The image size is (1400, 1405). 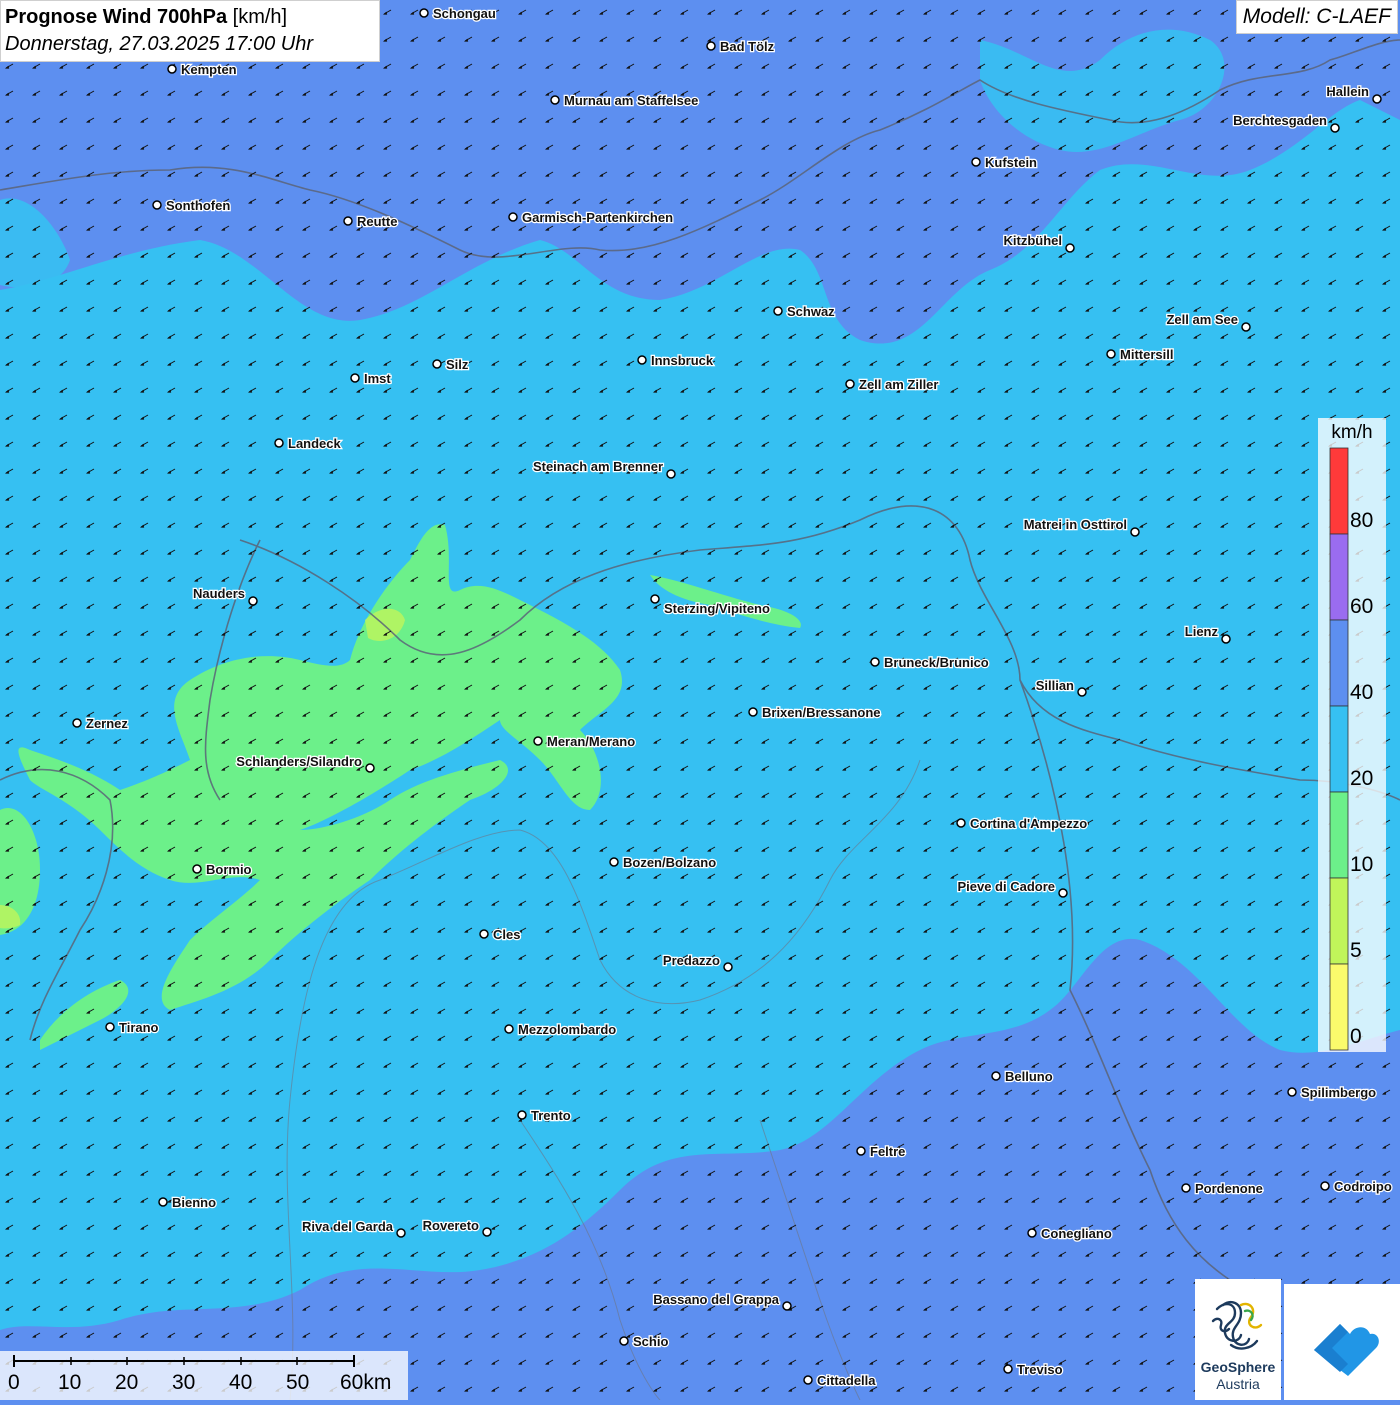 I want to click on city-marker: Meran/Merano, so click(x=584, y=741).